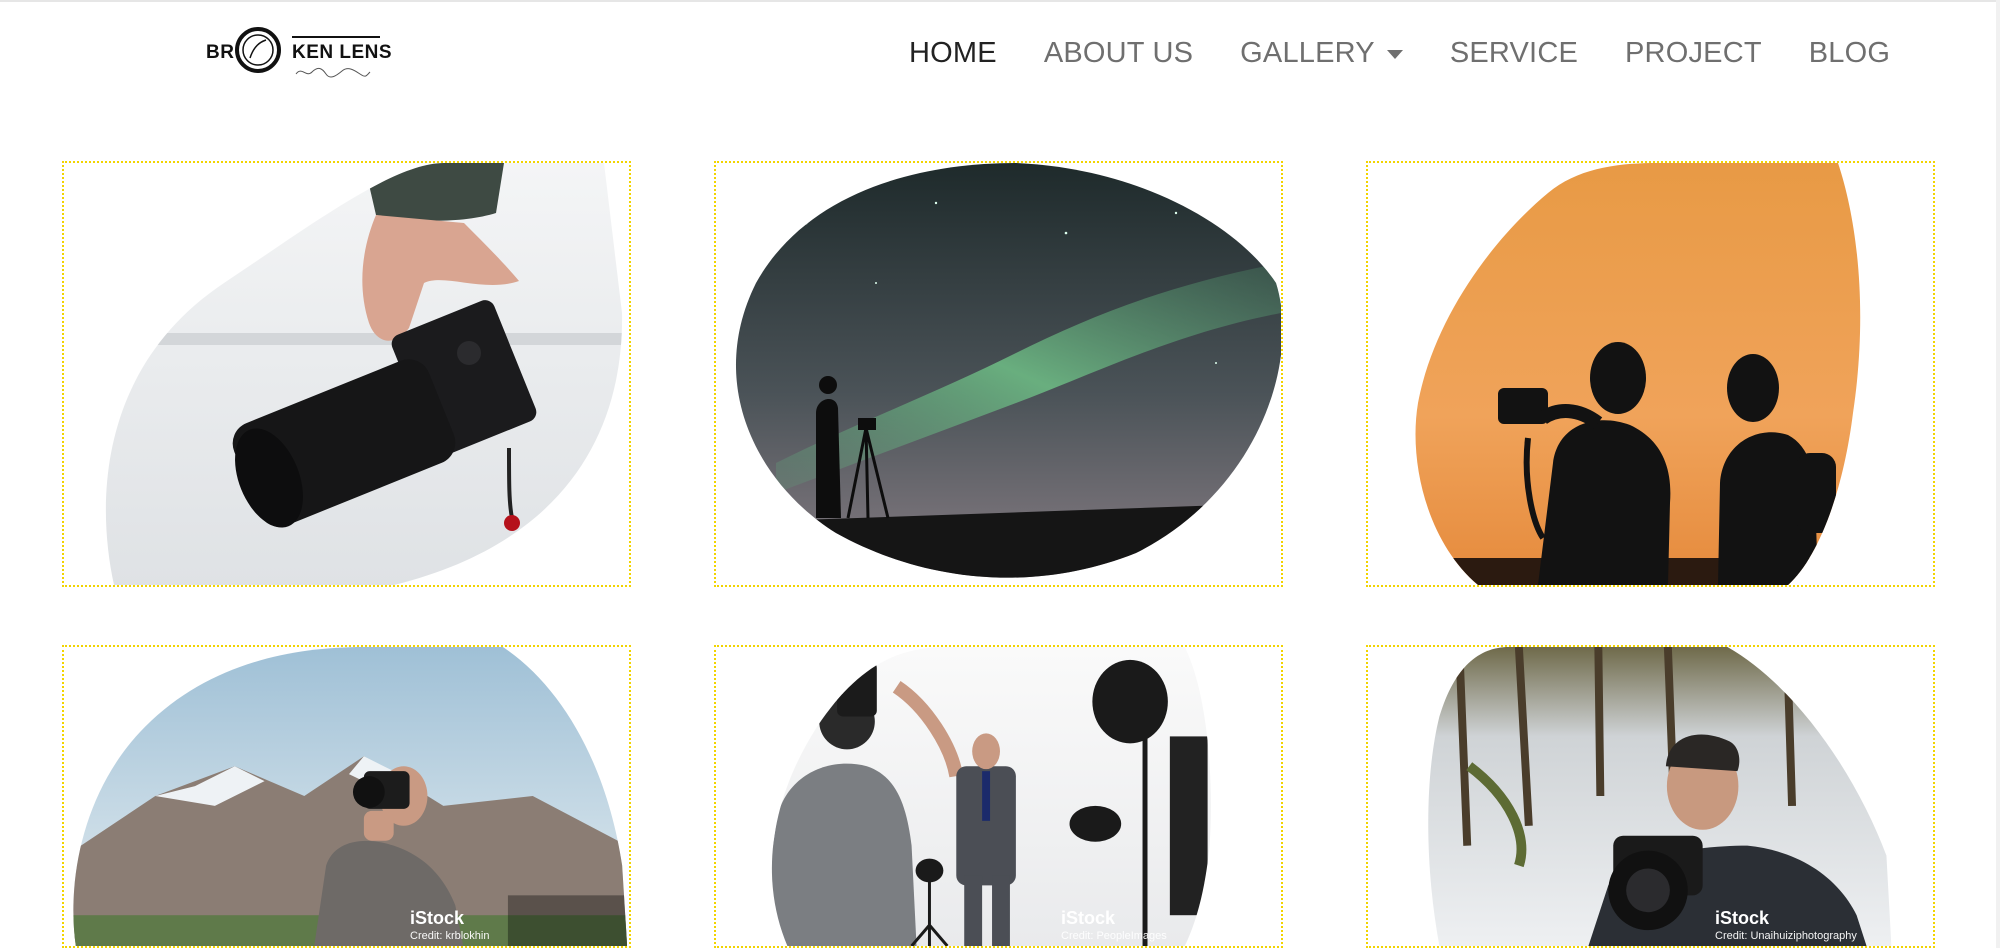 Image resolution: width=2000 pixels, height=948 pixels. I want to click on logo-script-mark, so click(333, 72).